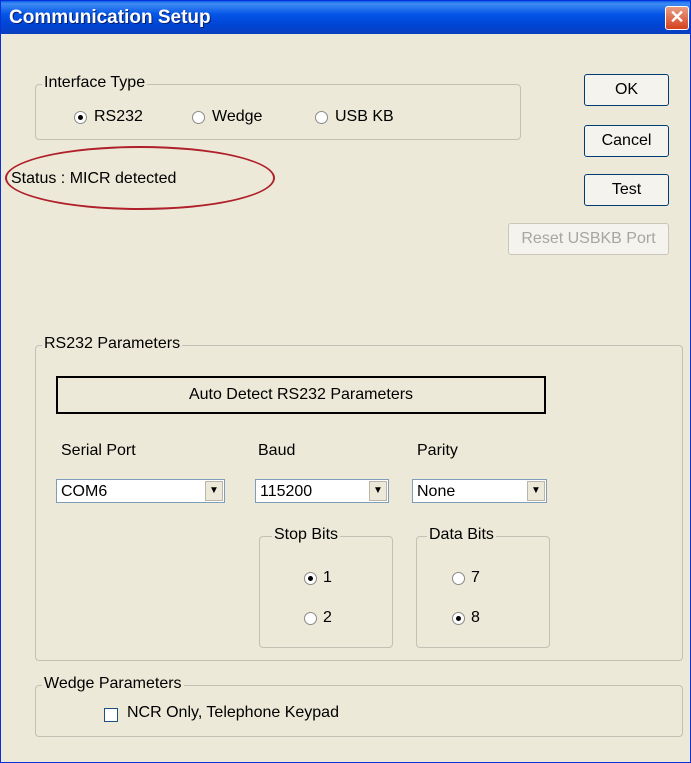 Image resolution: width=691 pixels, height=763 pixels. Describe the element at coordinates (626, 90) in the screenshot. I see `ok-button: OK` at that location.